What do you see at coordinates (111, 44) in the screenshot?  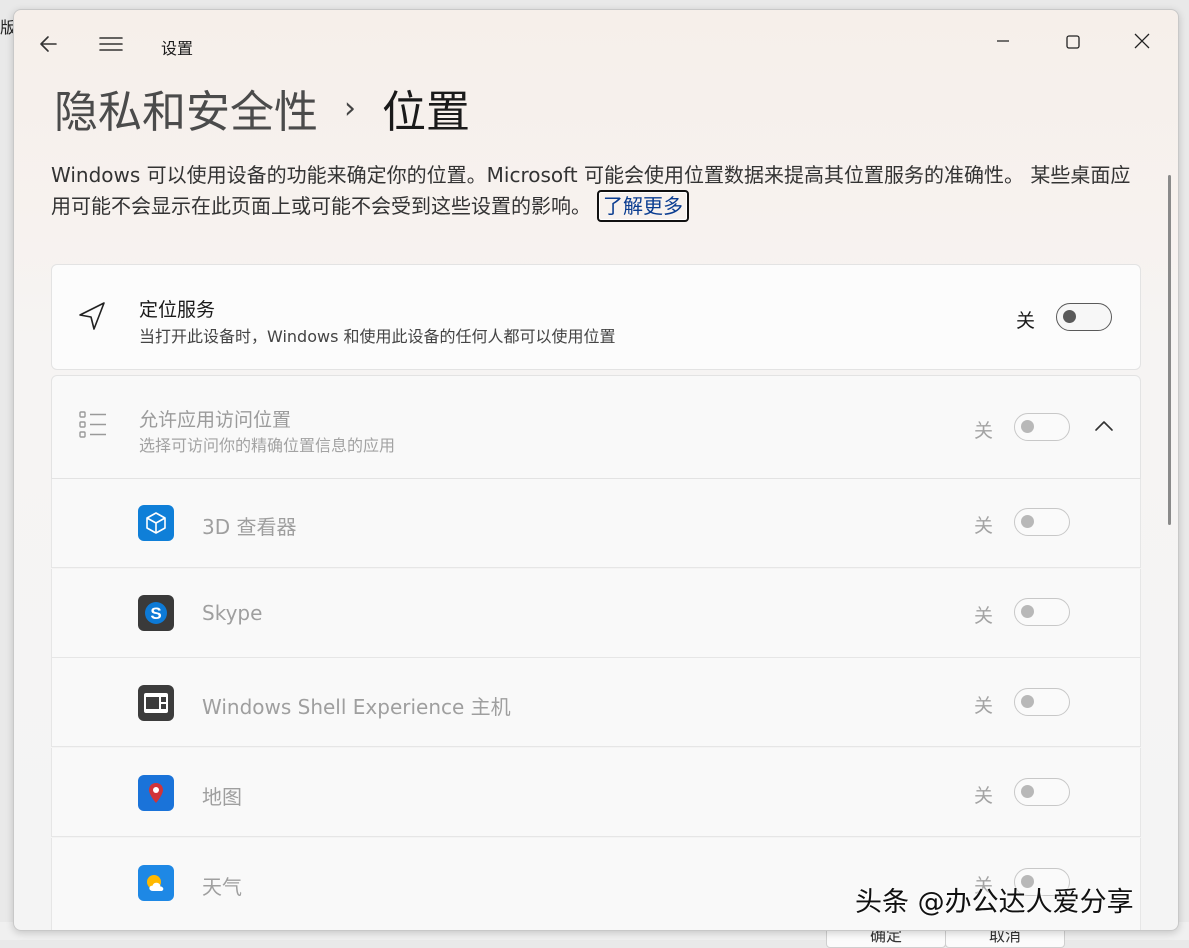 I see `hamburger-icon` at bounding box center [111, 44].